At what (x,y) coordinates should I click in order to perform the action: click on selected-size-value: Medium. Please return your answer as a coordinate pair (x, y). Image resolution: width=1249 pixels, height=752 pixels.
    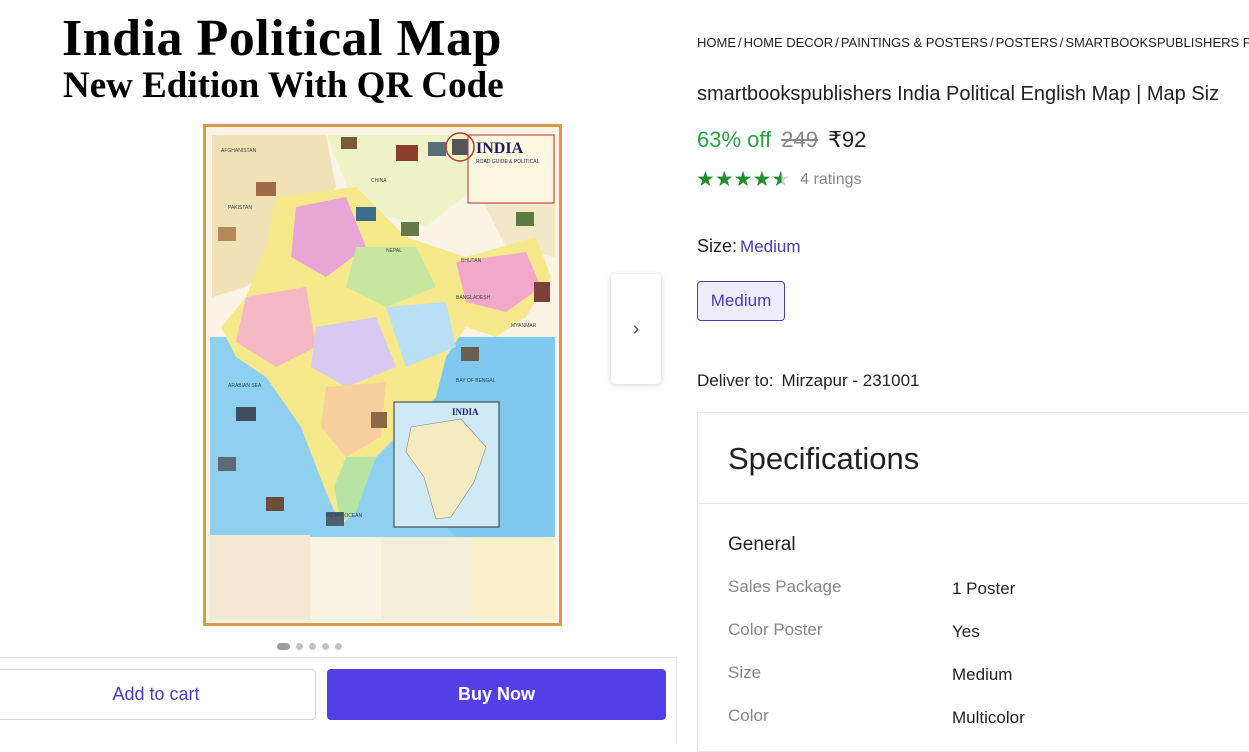
    Looking at the image, I should click on (770, 246).